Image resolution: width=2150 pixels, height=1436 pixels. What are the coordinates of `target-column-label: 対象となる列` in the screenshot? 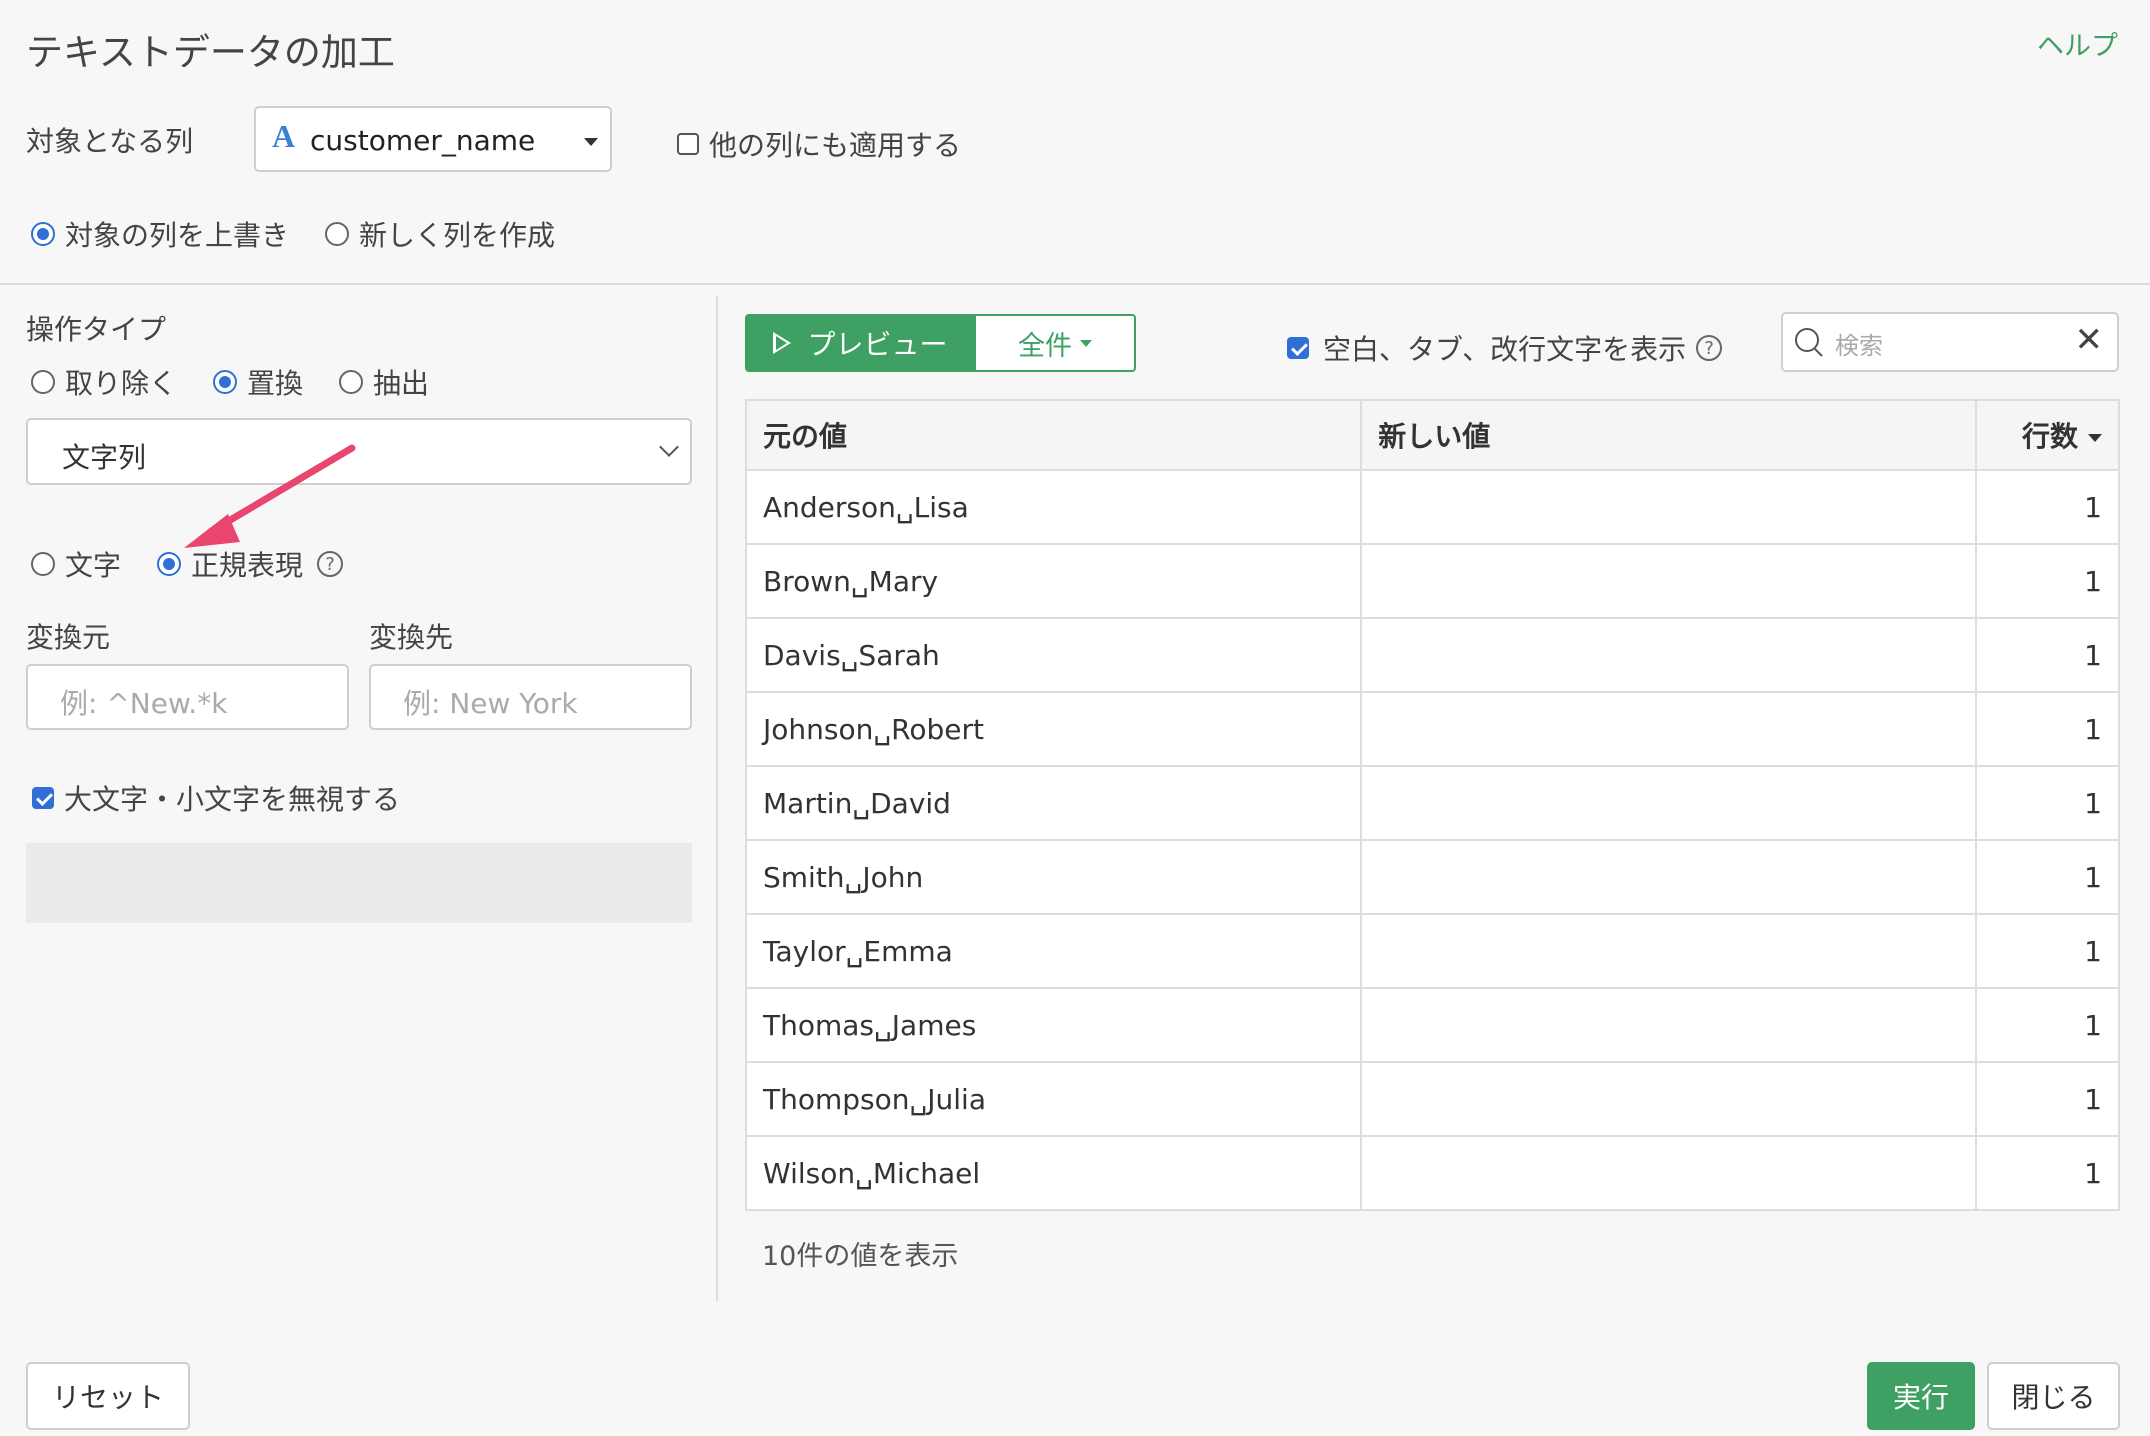 It's located at (110, 141).